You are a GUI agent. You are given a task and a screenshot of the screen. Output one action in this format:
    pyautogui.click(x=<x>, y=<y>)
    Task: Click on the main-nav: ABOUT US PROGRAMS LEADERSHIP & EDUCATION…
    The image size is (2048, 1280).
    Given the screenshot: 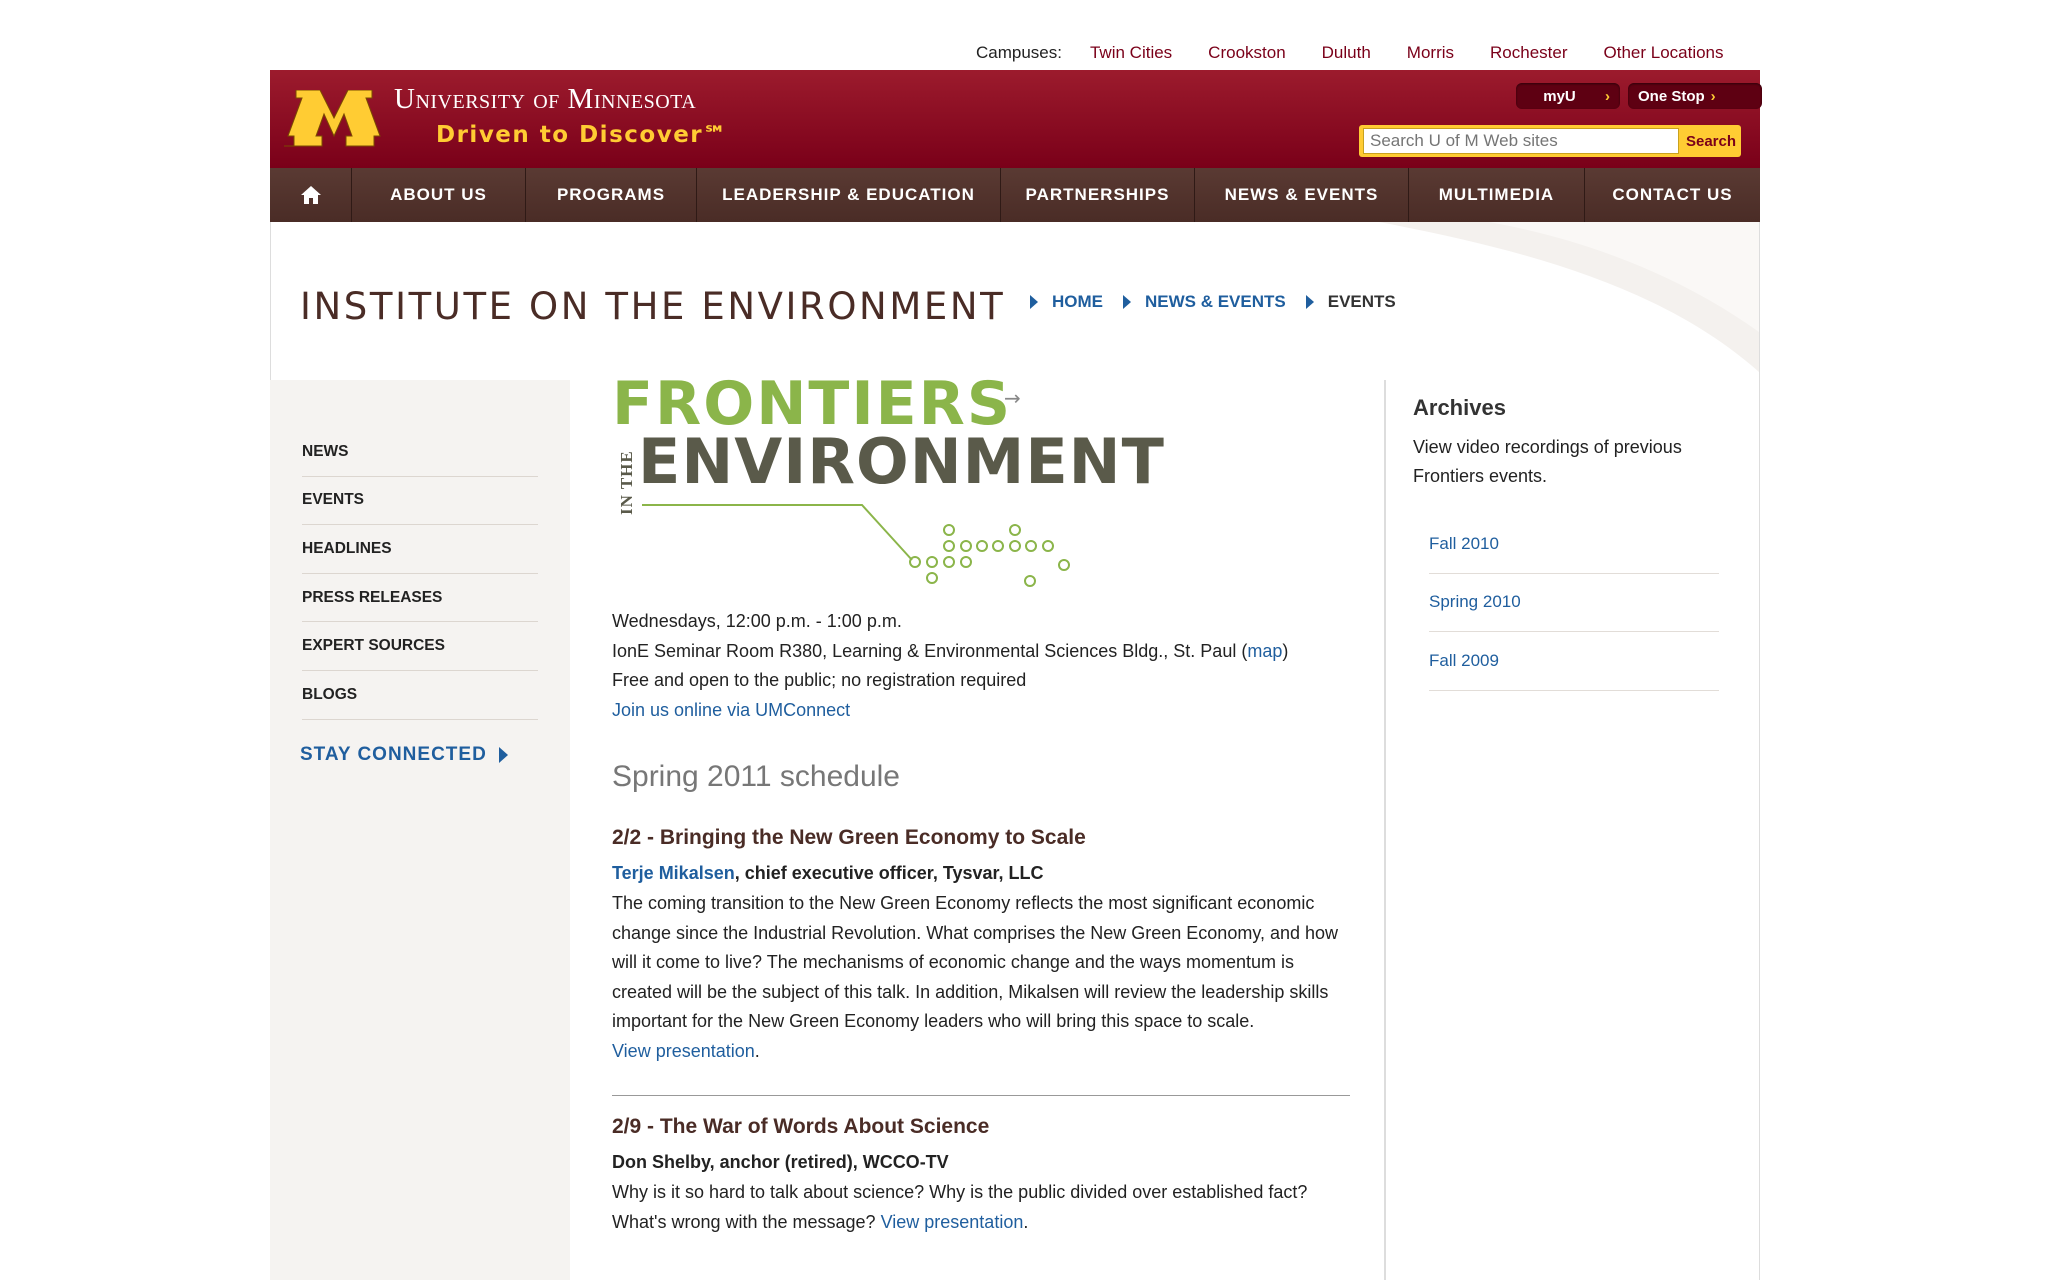 What is the action you would take?
    pyautogui.click(x=1015, y=195)
    